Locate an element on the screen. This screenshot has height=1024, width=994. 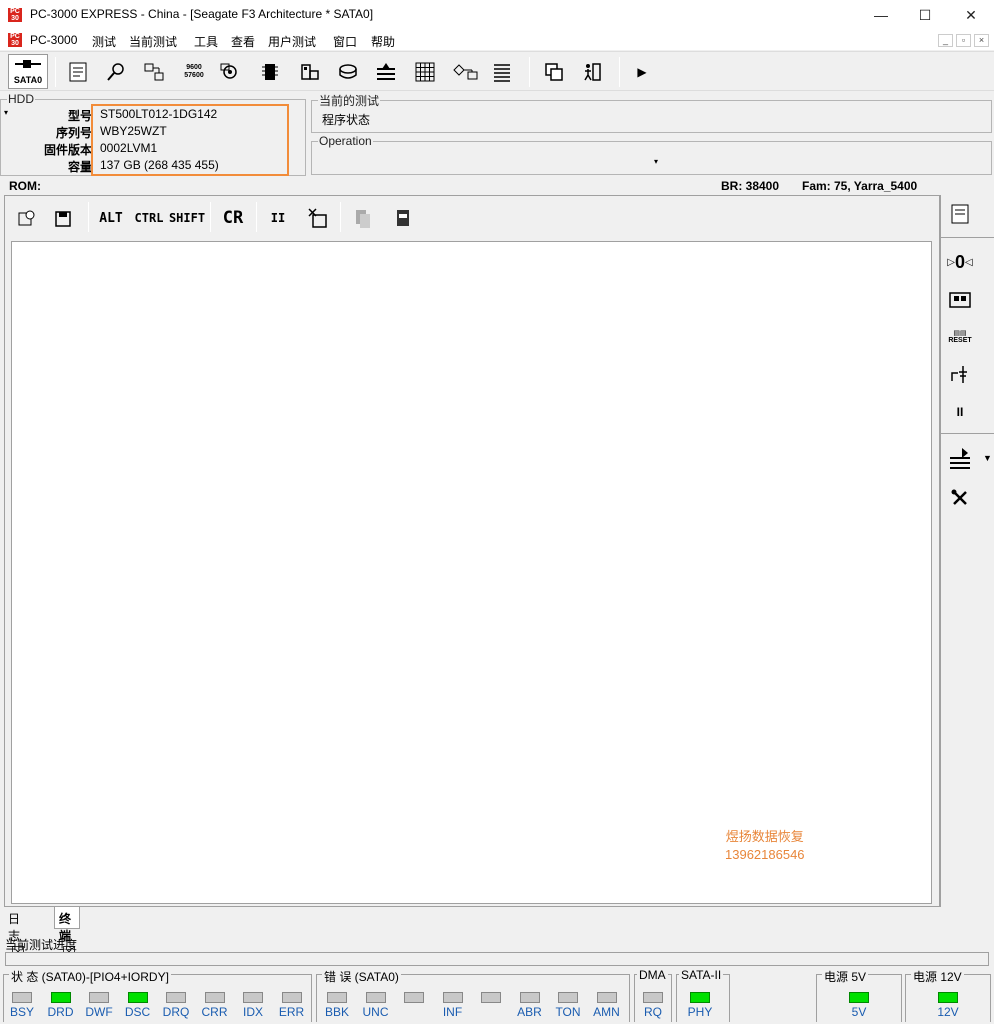
power-5v-title: 电源 5V is located at coordinates (845, 976).